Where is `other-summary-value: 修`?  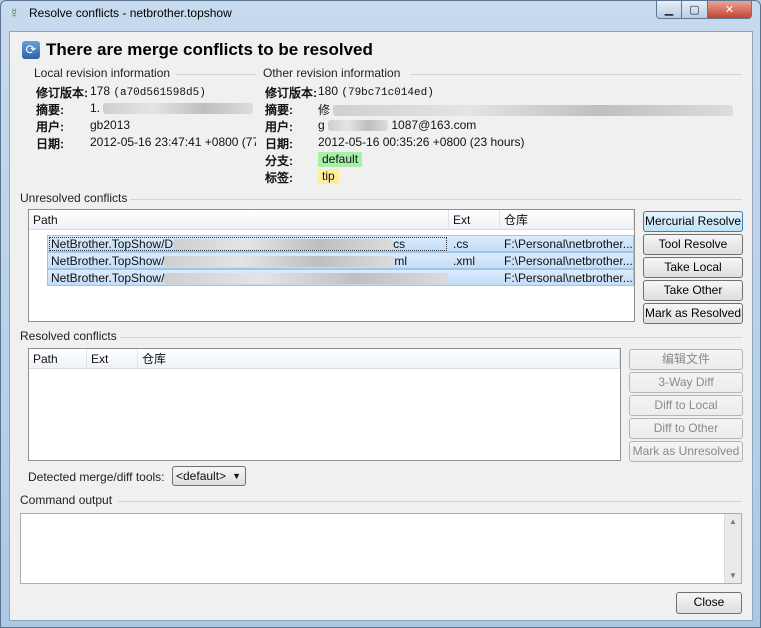 other-summary-value: 修 is located at coordinates (533, 109).